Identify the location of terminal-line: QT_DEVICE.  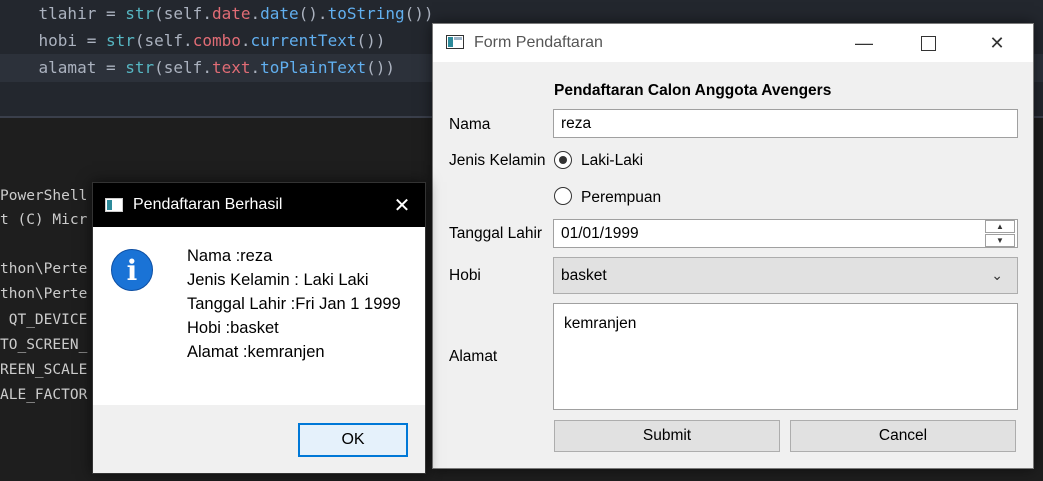
(44, 320).